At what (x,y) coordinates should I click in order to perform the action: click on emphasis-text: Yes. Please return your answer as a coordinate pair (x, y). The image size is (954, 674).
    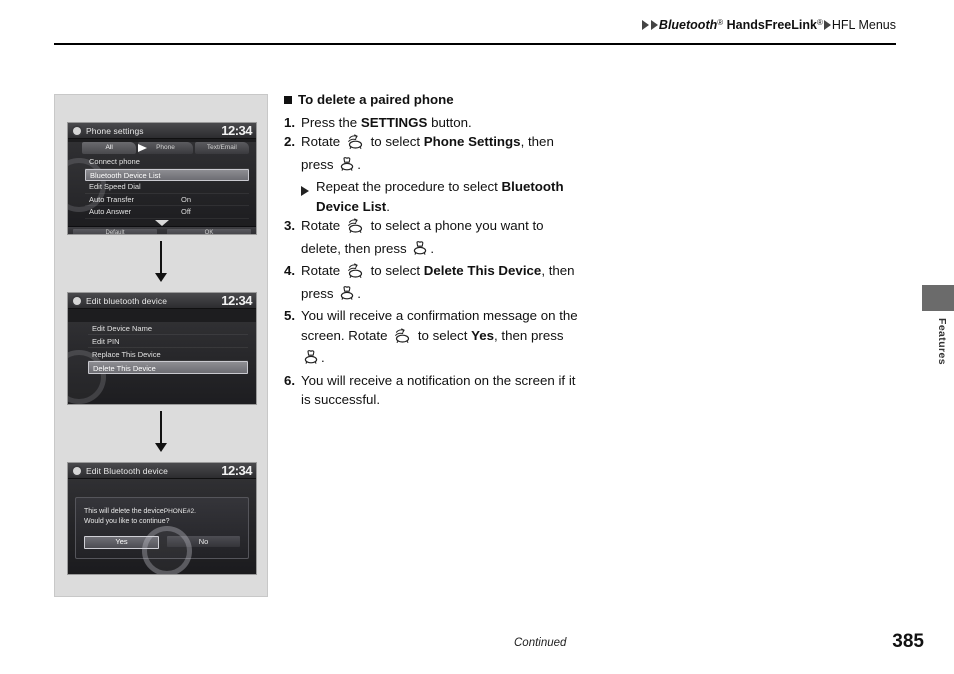
    Looking at the image, I should click on (483, 335).